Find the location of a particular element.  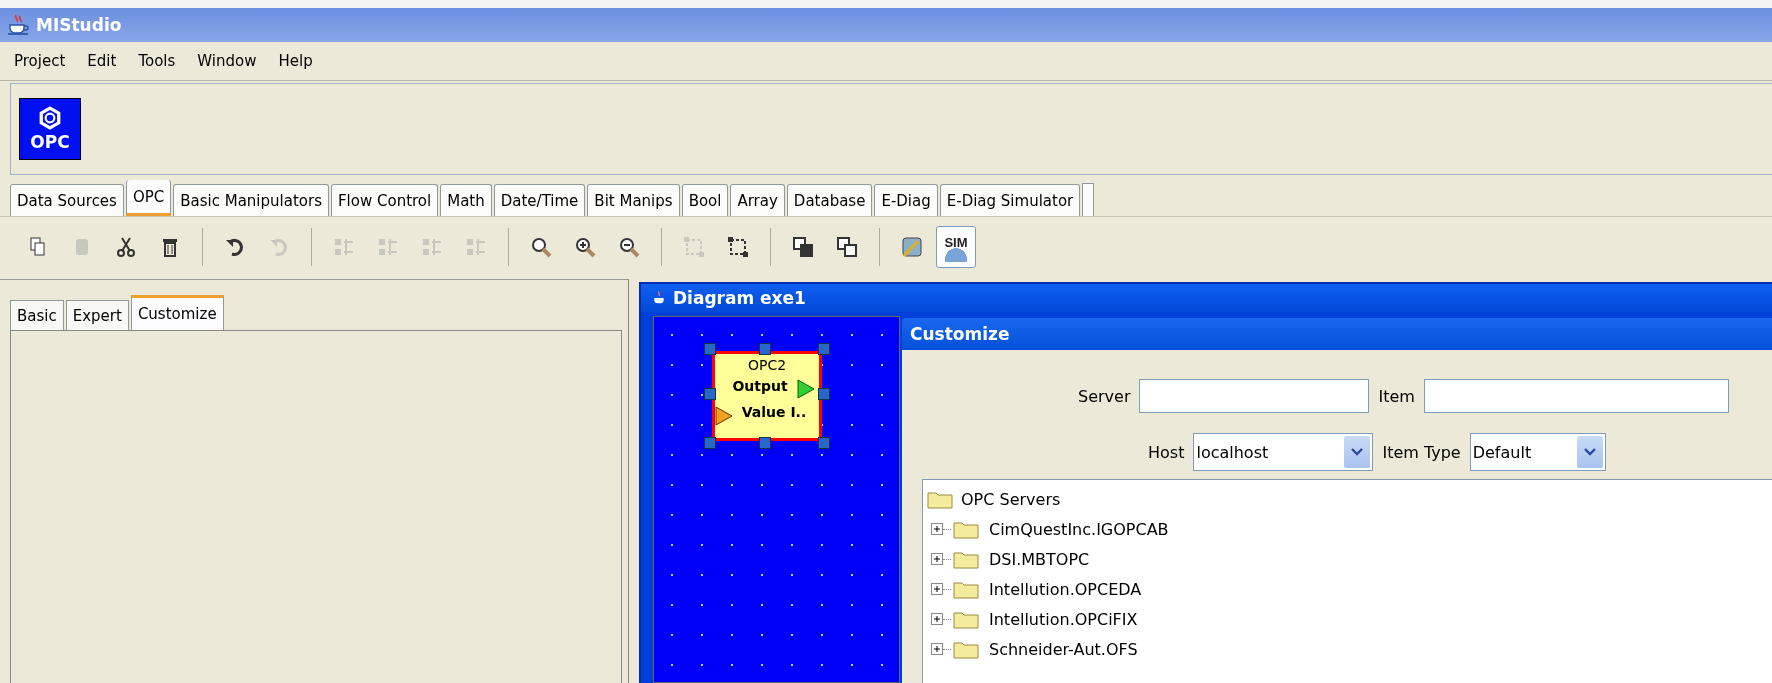

properties-tab: Expert is located at coordinates (97, 315).